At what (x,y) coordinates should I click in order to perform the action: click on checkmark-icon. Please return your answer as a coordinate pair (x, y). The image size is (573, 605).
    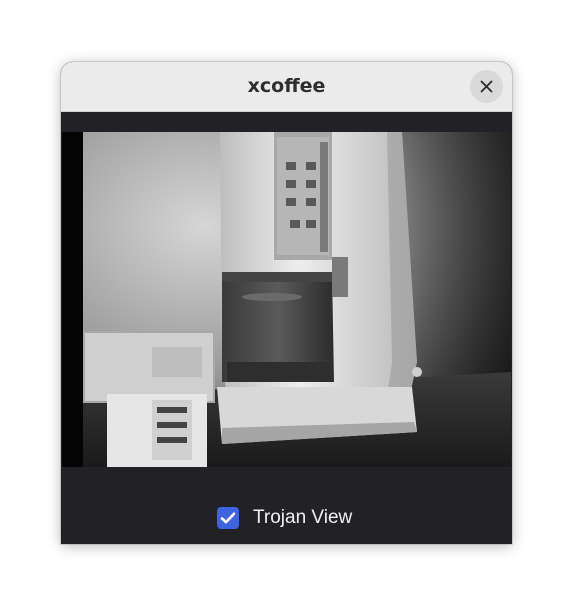
    Looking at the image, I should click on (228, 518).